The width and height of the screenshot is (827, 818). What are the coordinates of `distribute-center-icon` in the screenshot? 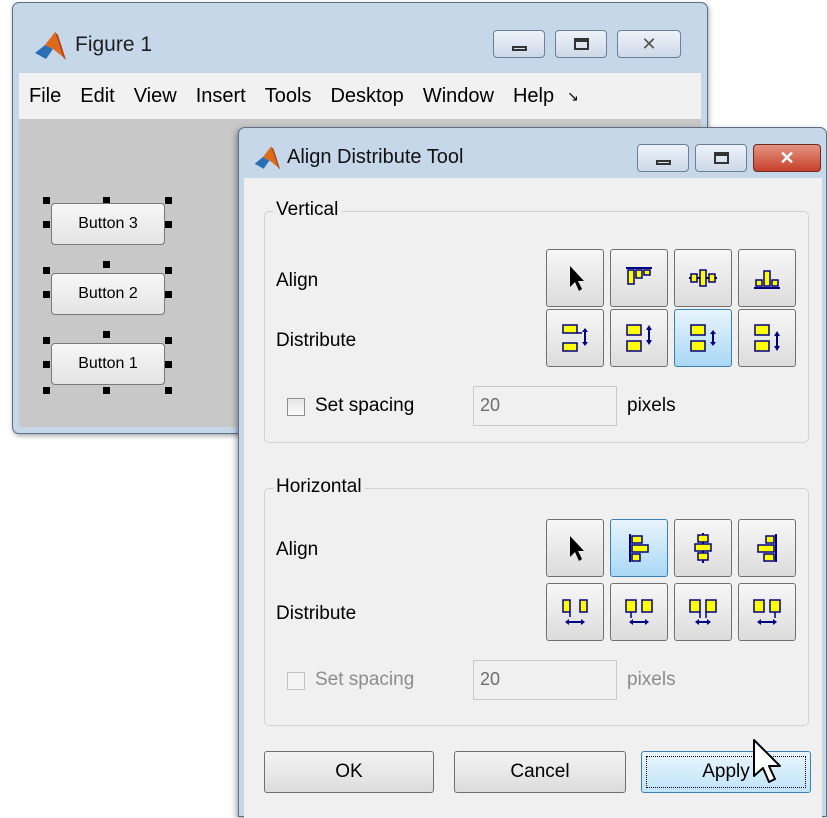 It's located at (639, 612).